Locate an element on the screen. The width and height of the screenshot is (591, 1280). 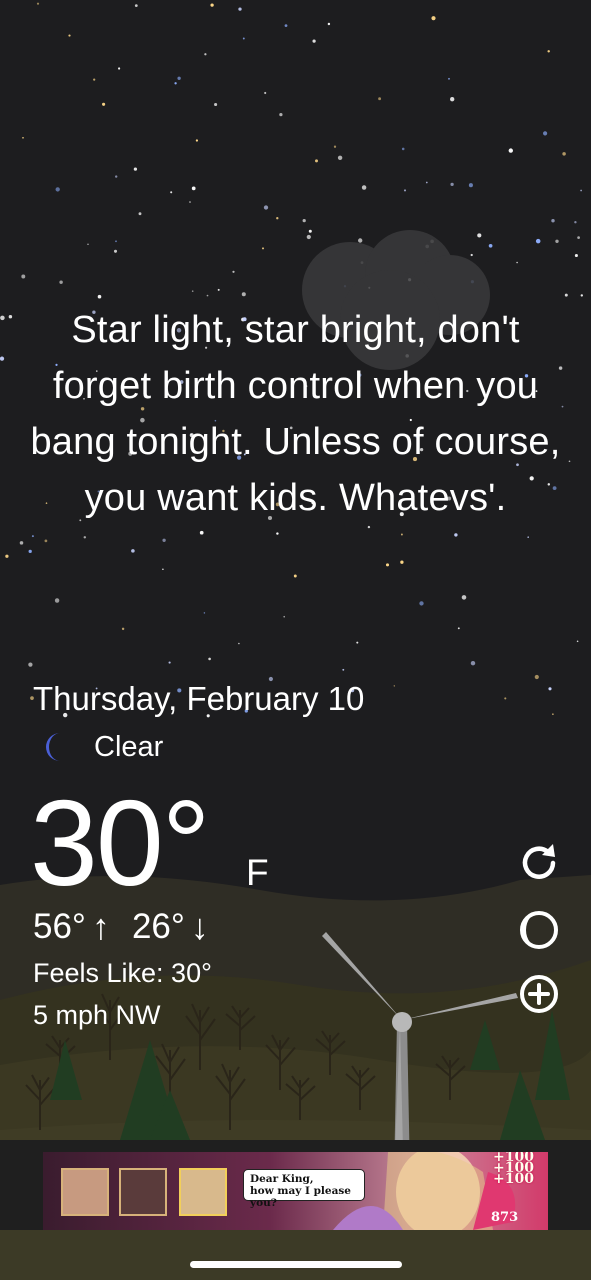
crescent-moon-icon is located at coordinates (53, 747).